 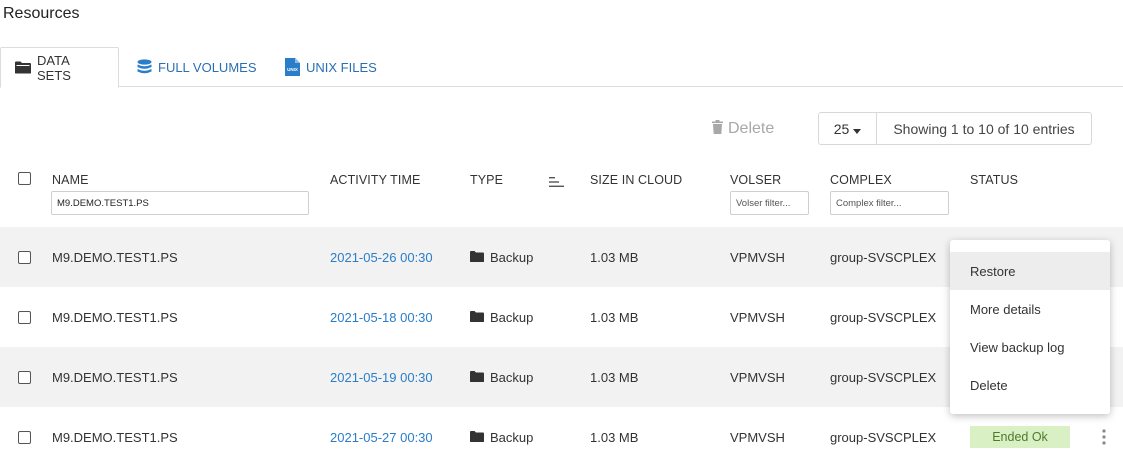 I want to click on database-icon, so click(x=144, y=67).